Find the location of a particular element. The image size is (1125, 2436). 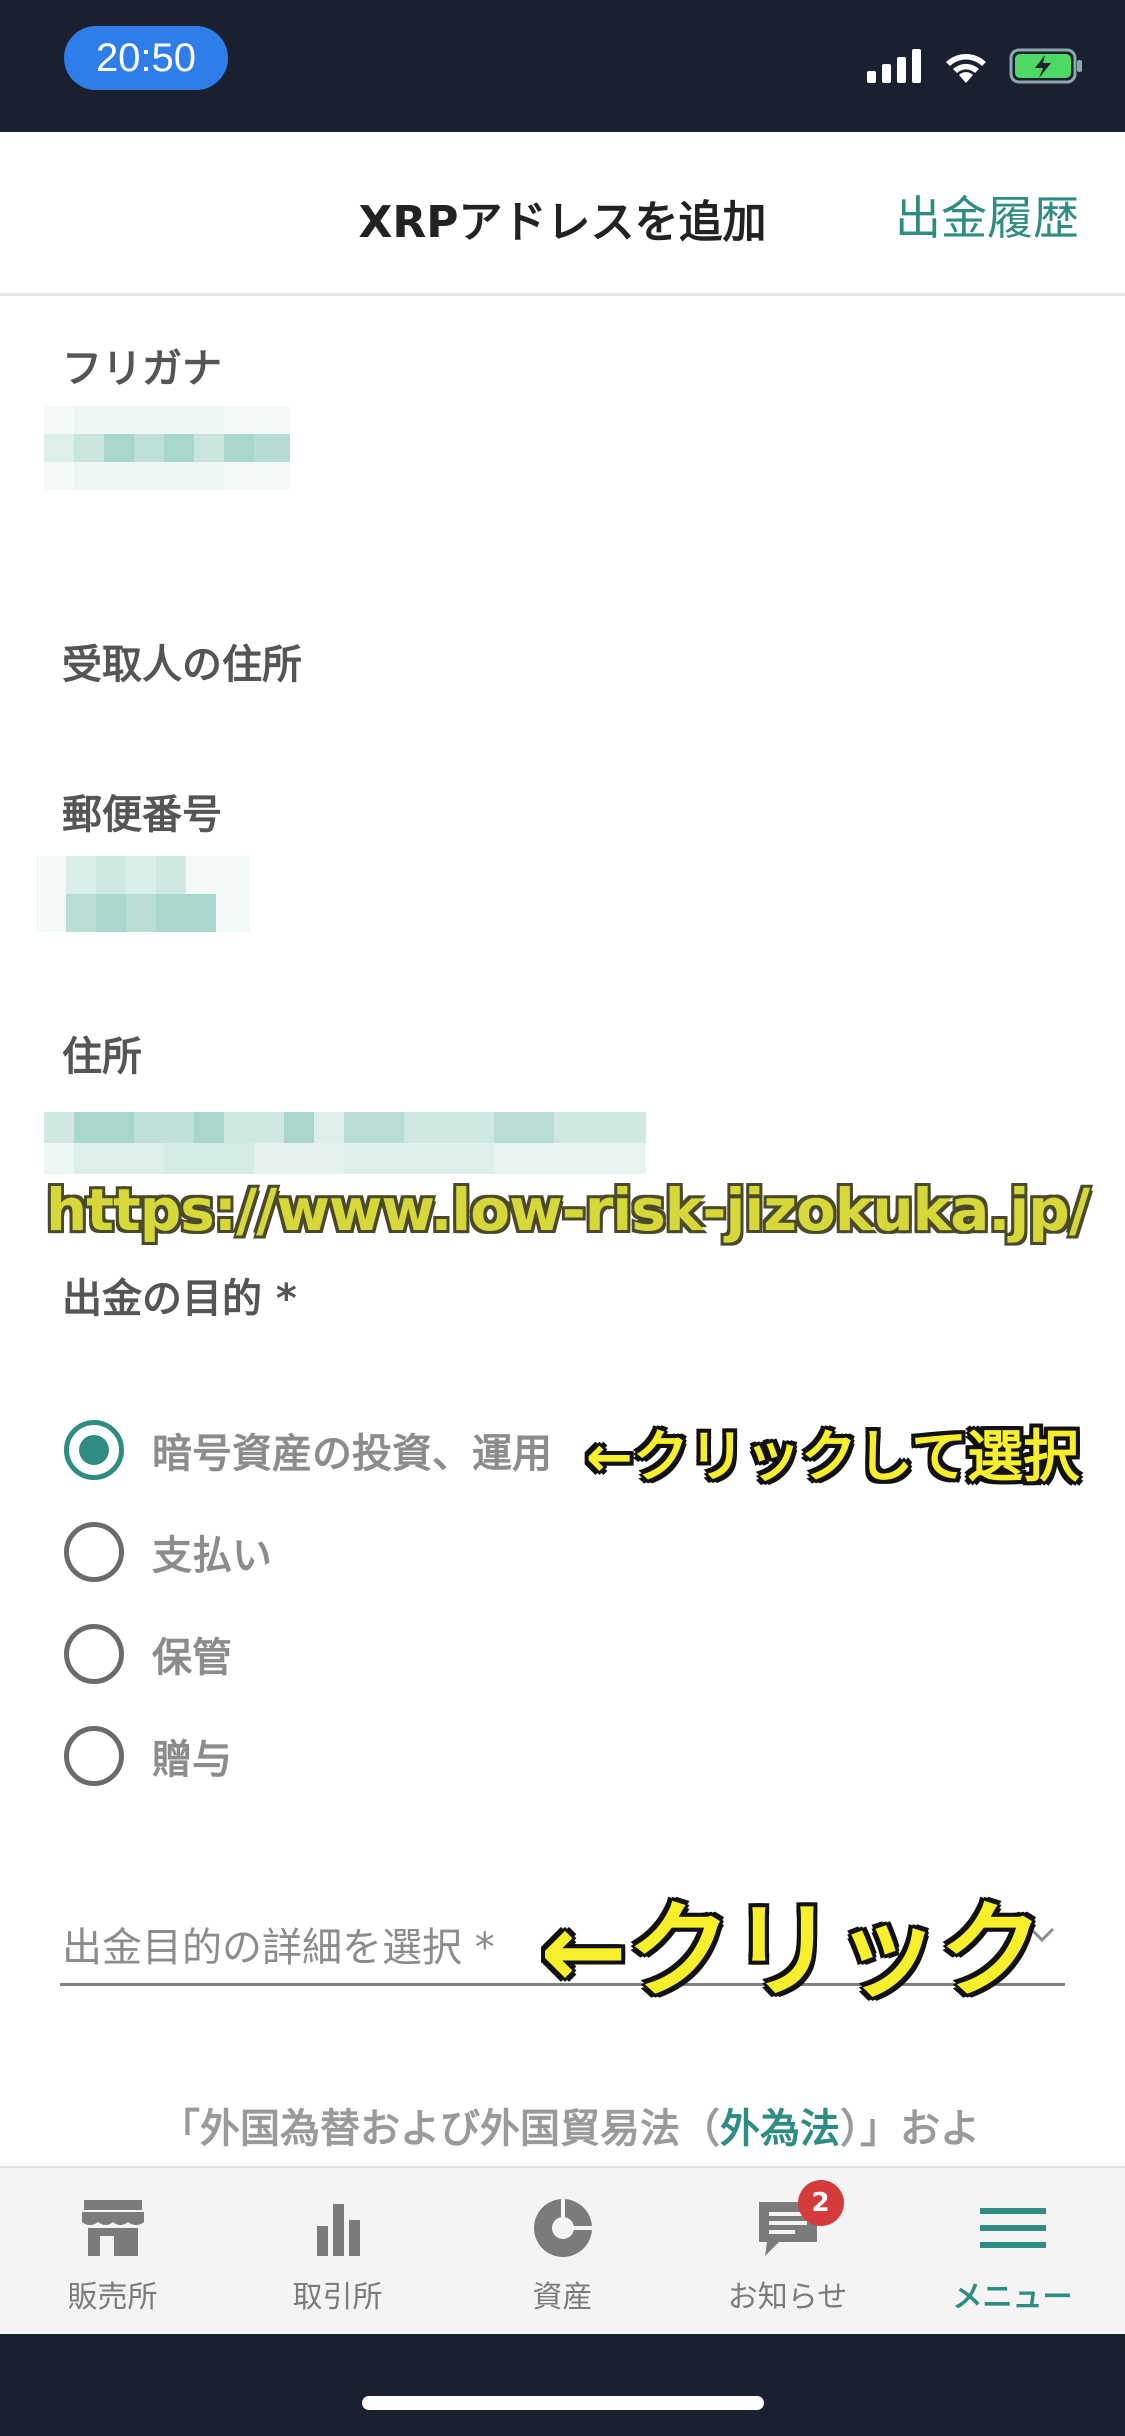

purpose-option-label: 保管 is located at coordinates (192, 1658).